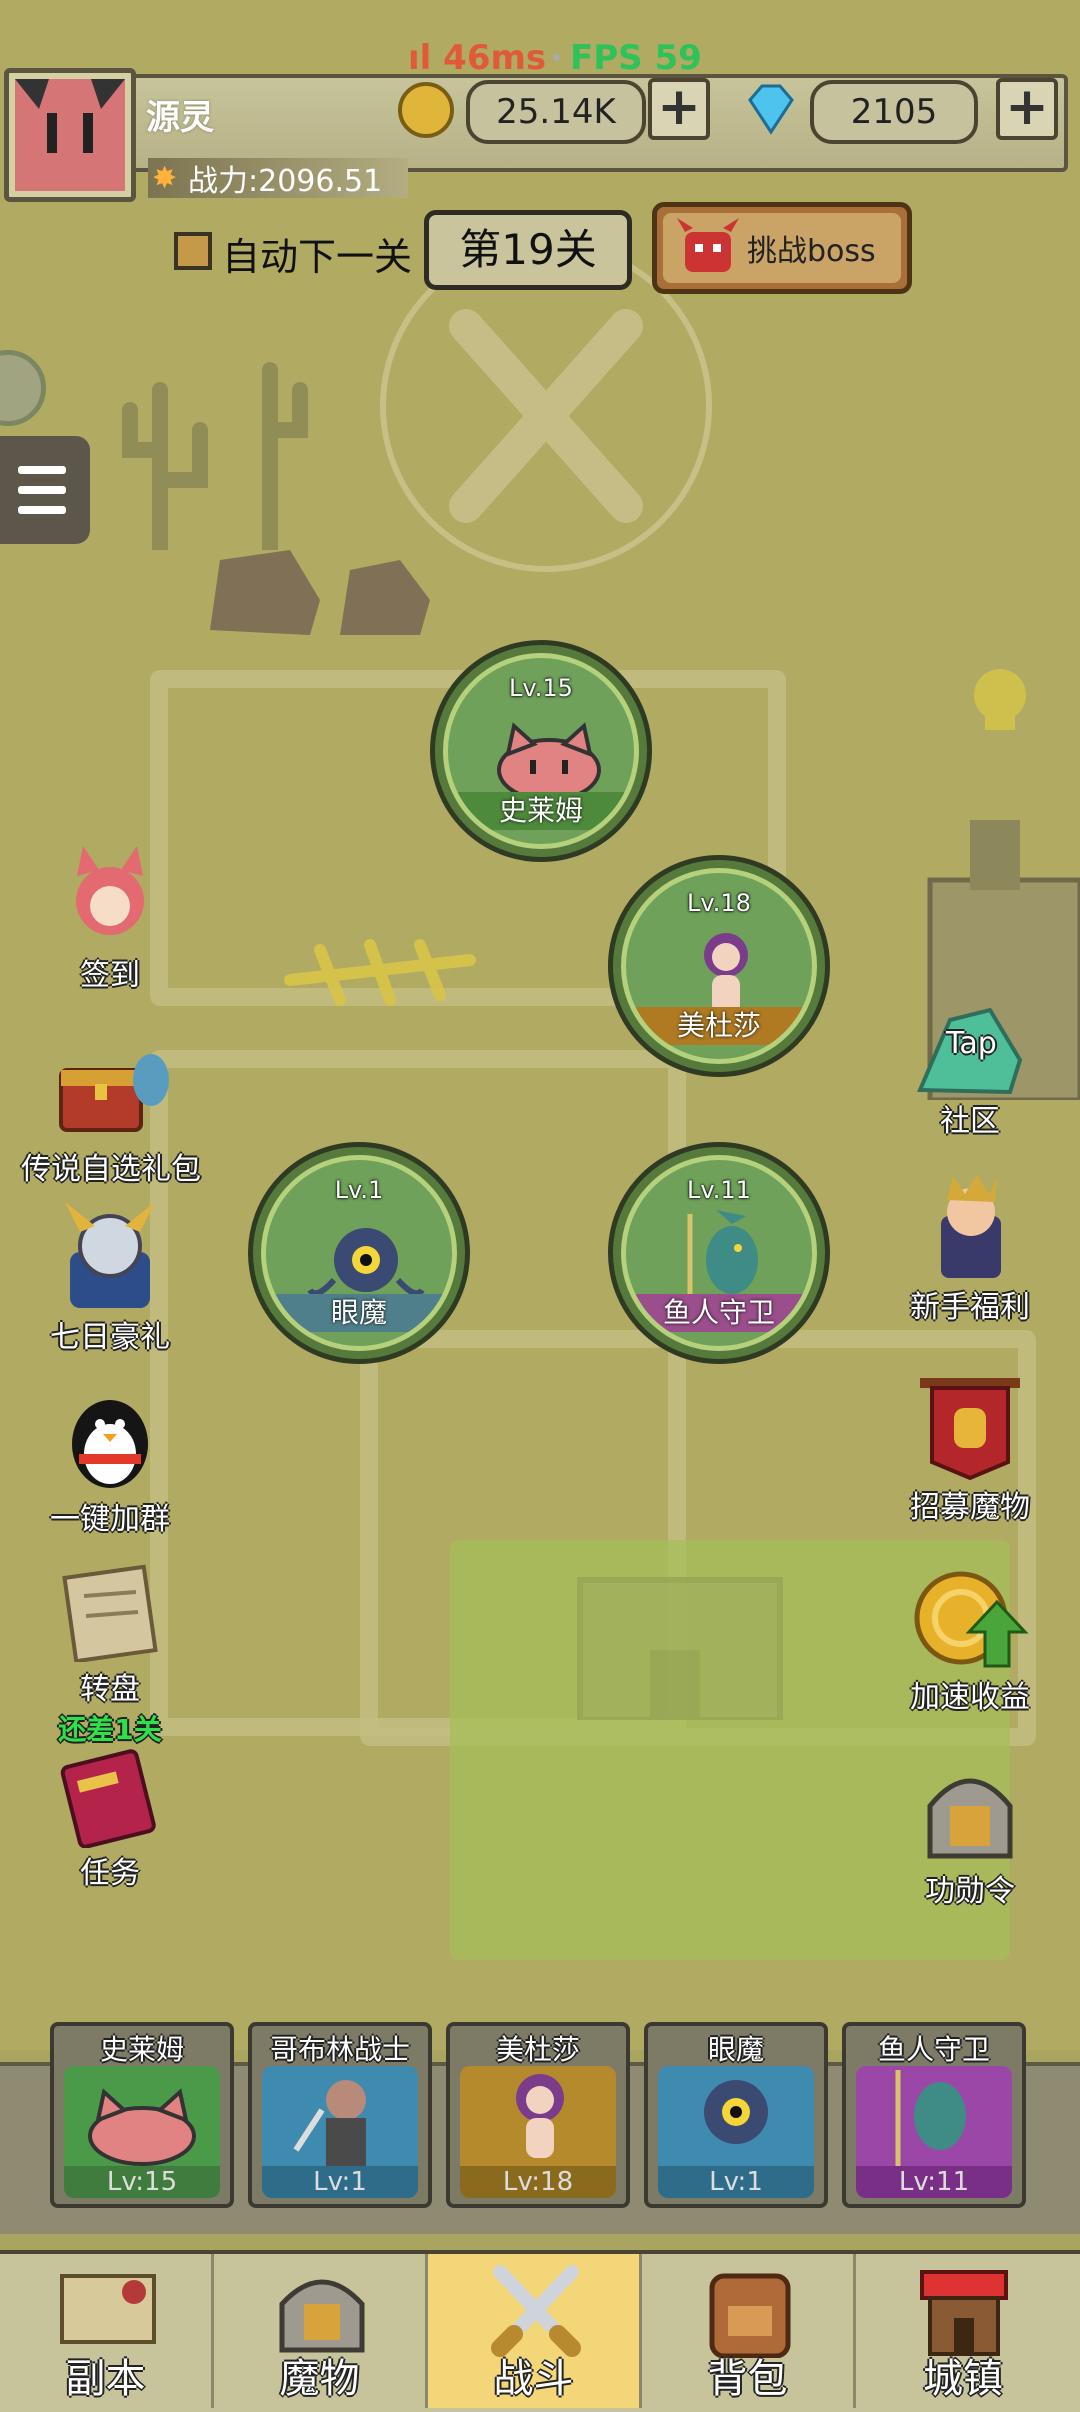 The height and width of the screenshot is (2412, 1080). I want to click on team-member-name: 哥布林战士, so click(339, 2049).